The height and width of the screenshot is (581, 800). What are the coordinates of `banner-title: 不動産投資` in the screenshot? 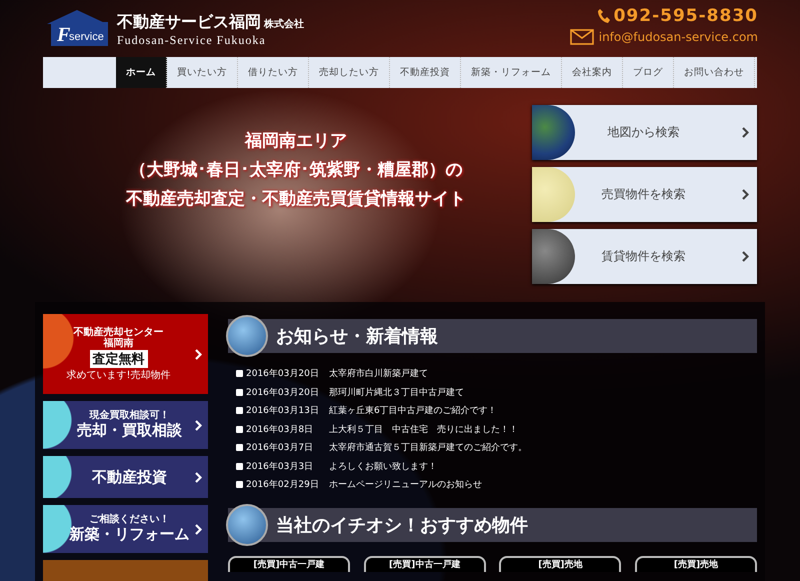 It's located at (129, 477).